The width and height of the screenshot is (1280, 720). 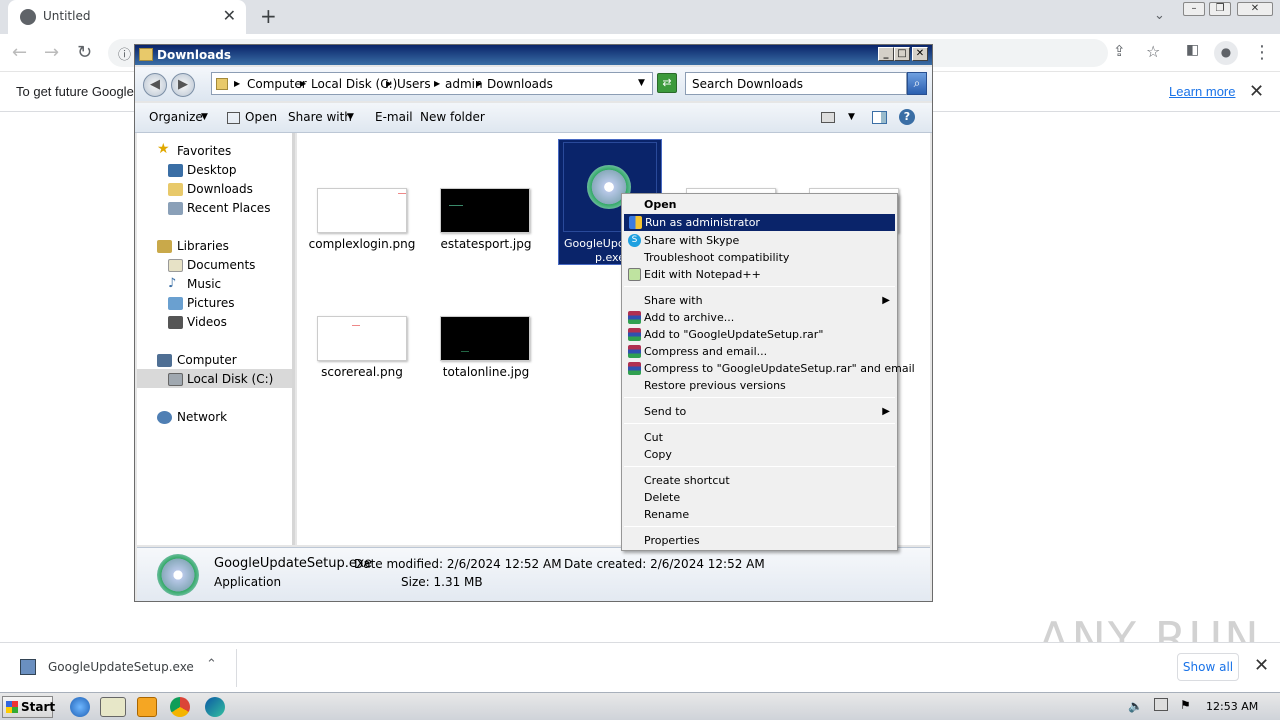 I want to click on download-filename: GoogleUpdateSetup.exe, so click(x=121, y=667).